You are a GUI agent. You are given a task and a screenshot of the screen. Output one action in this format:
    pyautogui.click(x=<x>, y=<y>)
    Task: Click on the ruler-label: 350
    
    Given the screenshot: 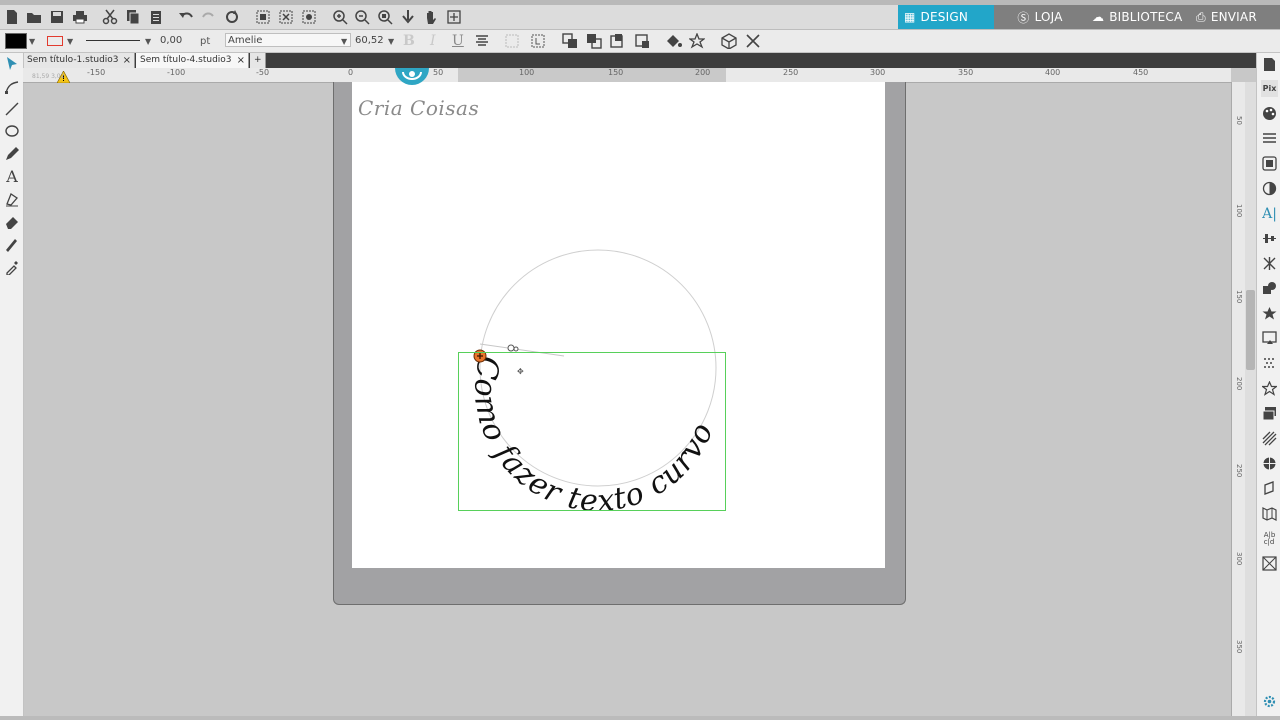 What is the action you would take?
    pyautogui.click(x=1239, y=647)
    